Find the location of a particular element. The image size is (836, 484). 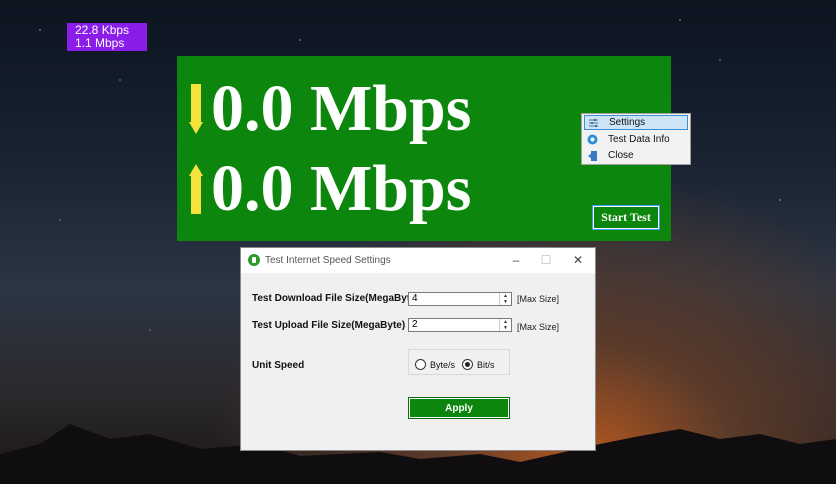

unit-speed-label: Unit Speed is located at coordinates (278, 365).